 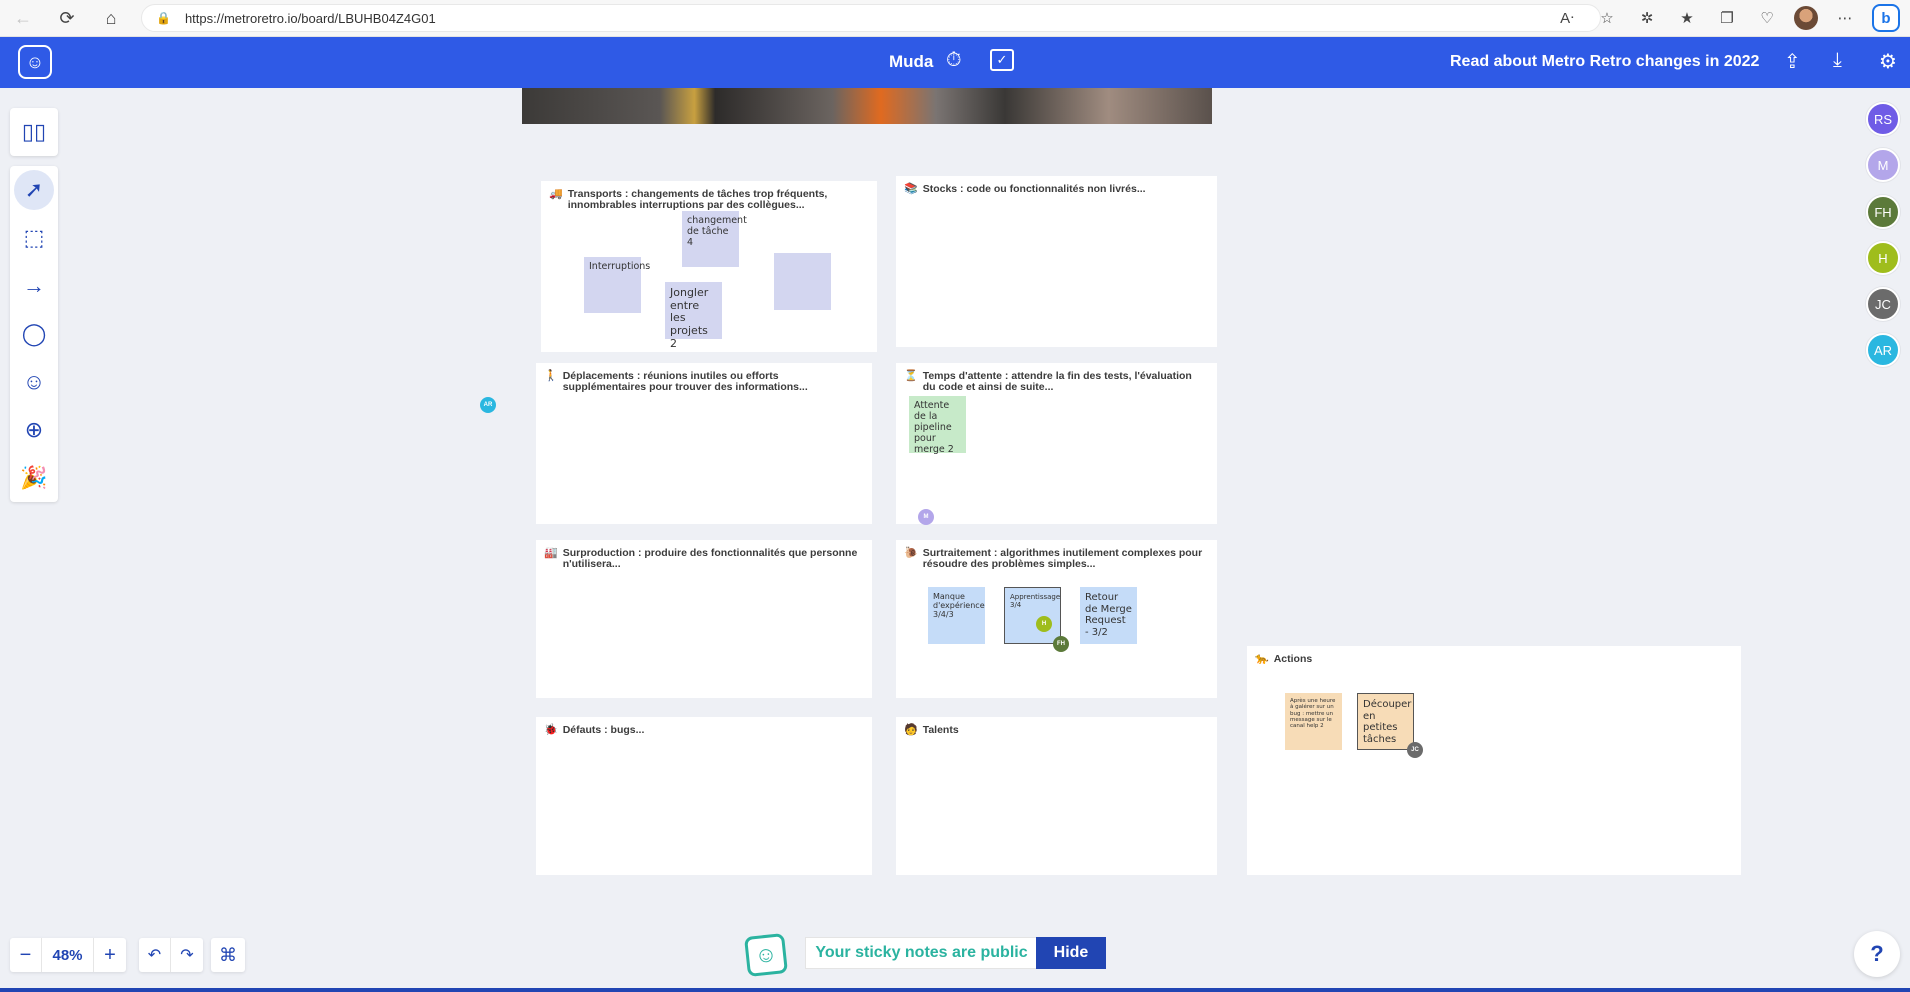 What do you see at coordinates (1044, 624) in the screenshot?
I see `user-avatar-h: H` at bounding box center [1044, 624].